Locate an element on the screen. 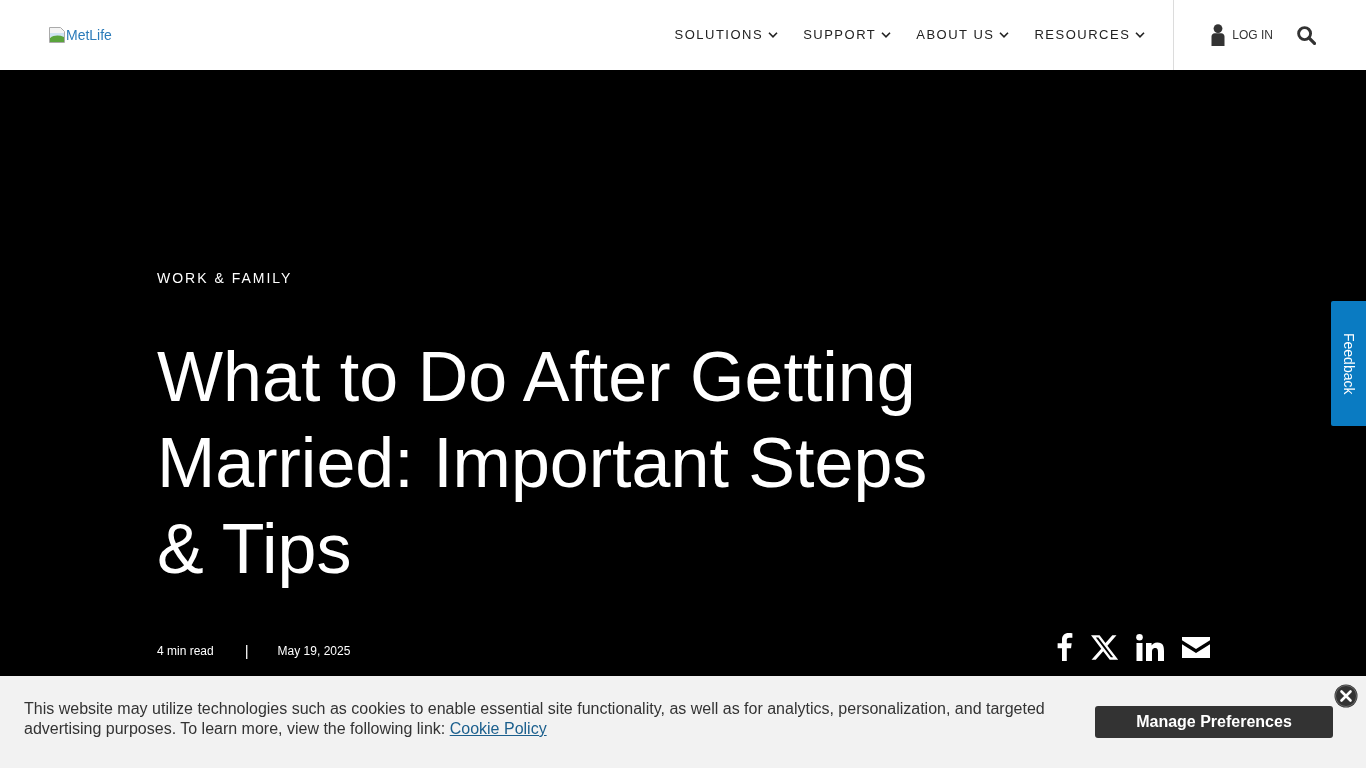 This screenshot has width=1366, height=768. login-button: LOG IN is located at coordinates (1241, 35).